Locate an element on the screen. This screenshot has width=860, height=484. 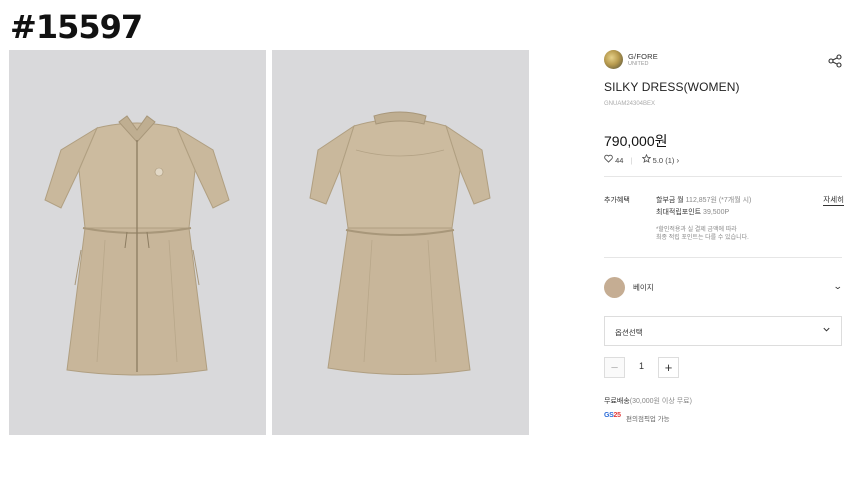
quantity-stepper: − 1 + is located at coordinates (644, 367).